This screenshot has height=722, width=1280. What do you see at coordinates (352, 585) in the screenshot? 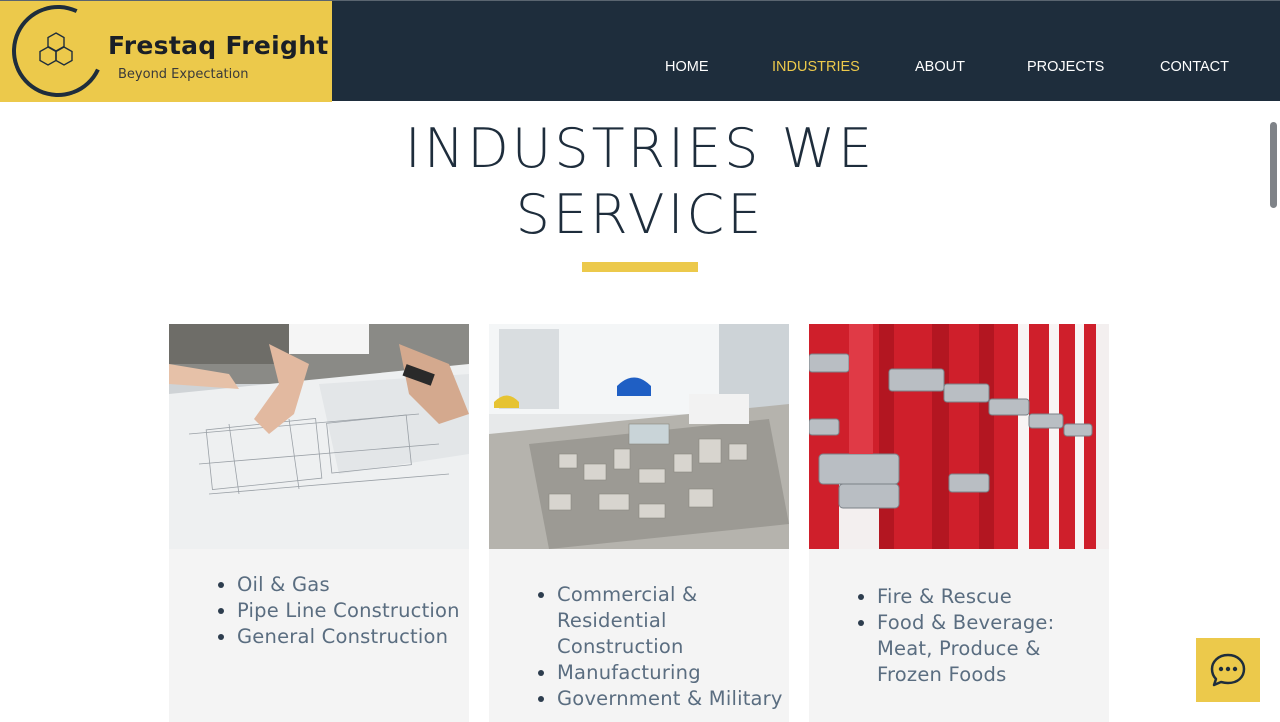
I see `list-item: Oil & Gas` at bounding box center [352, 585].